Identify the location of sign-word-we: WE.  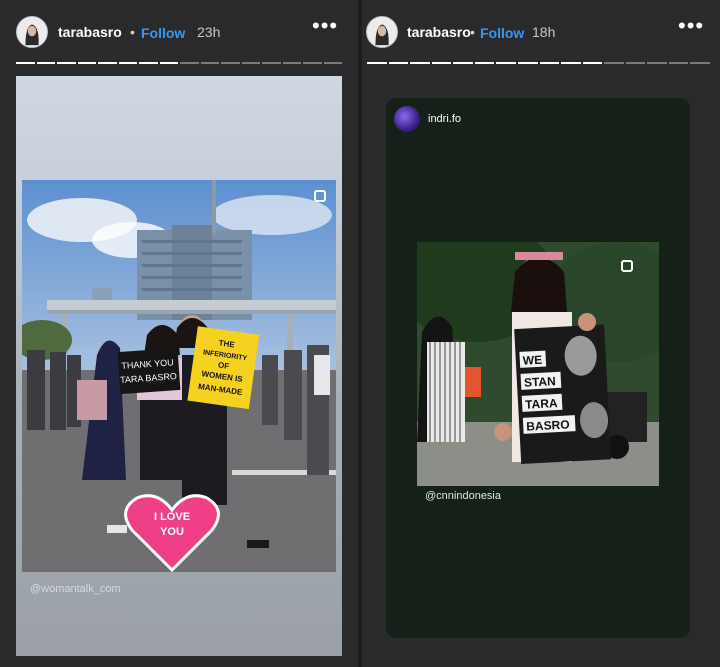
(532, 360).